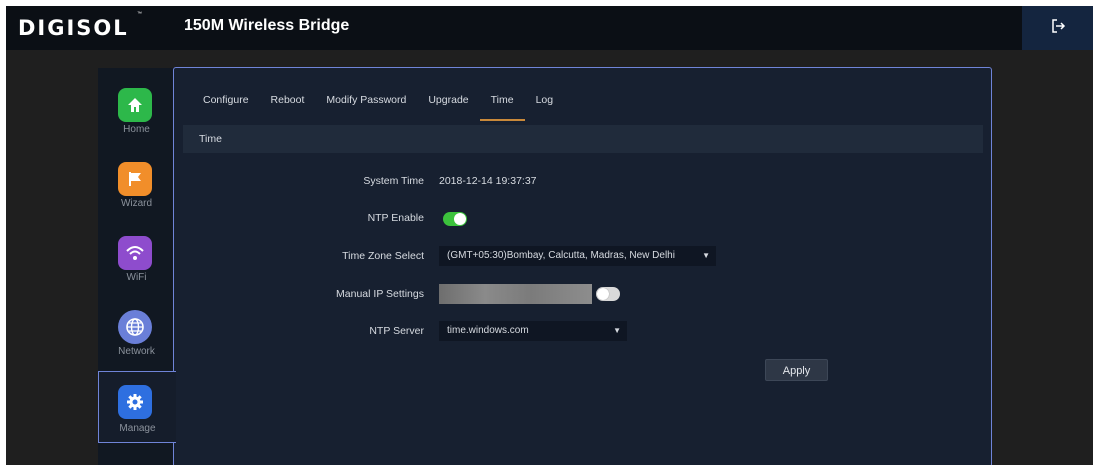  What do you see at coordinates (583, 139) in the screenshot?
I see `section-title: Time` at bounding box center [583, 139].